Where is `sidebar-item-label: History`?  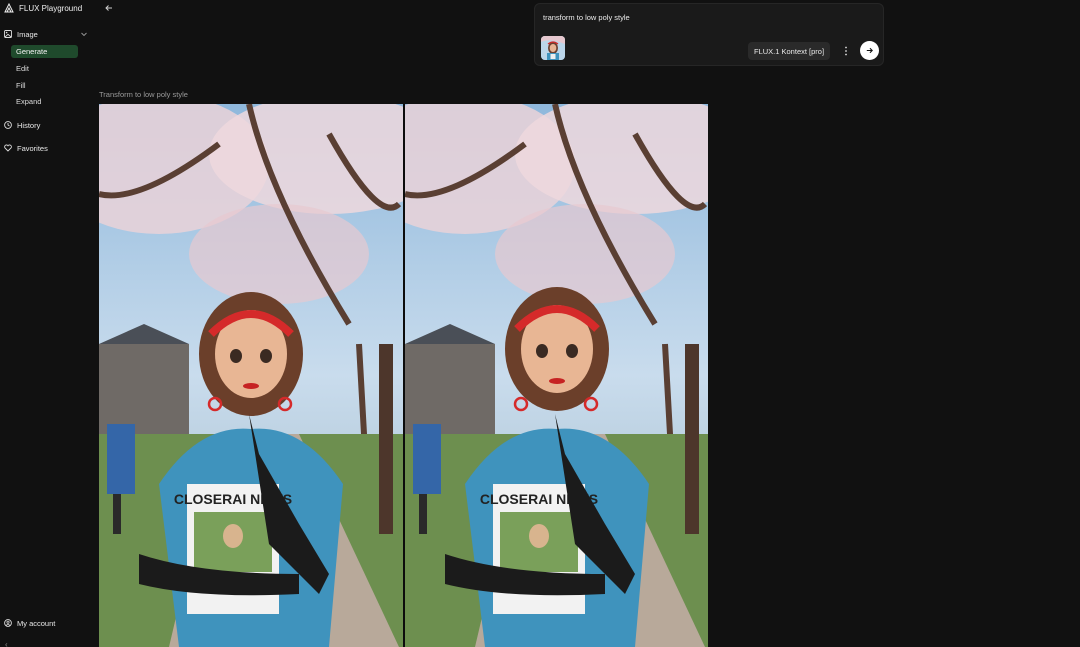
sidebar-item-label: History is located at coordinates (29, 125).